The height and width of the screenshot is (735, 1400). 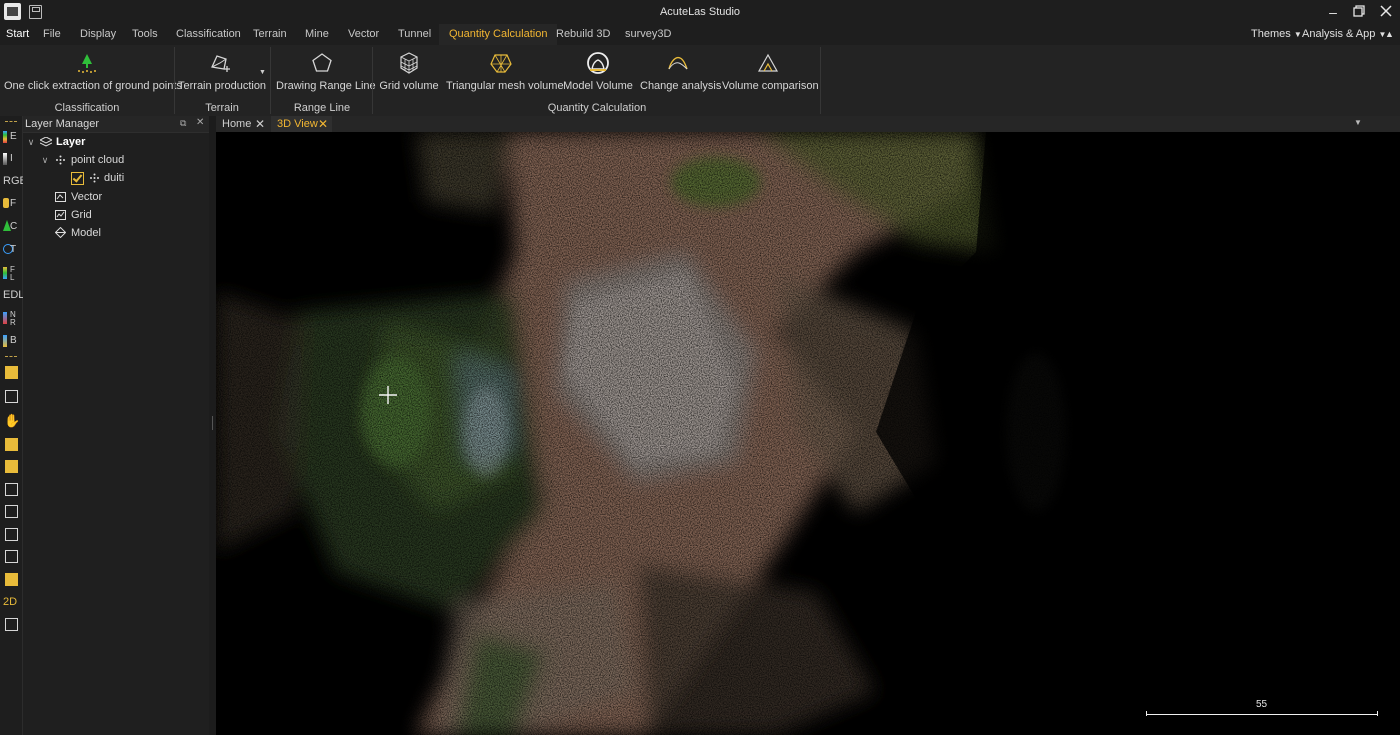 I want to click on tree-node-grid: Grid, so click(x=116, y=215).